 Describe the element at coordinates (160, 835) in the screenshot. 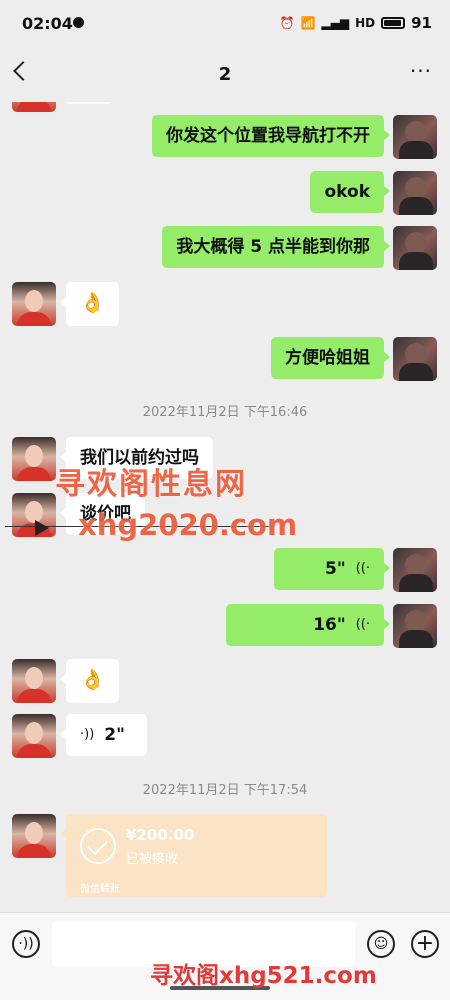

I see `transfer-amount: ¥200.00` at that location.